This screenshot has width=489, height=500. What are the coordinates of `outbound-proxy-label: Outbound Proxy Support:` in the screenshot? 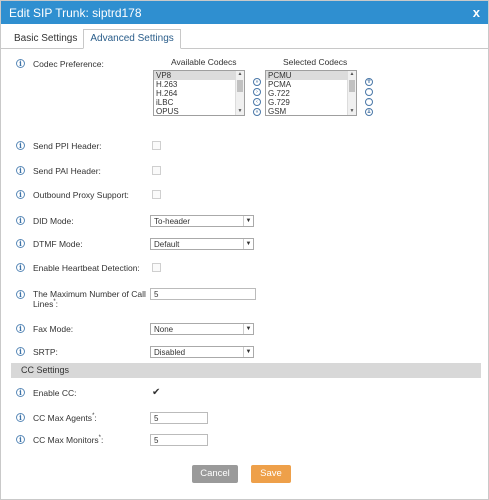 It's located at (81, 195).